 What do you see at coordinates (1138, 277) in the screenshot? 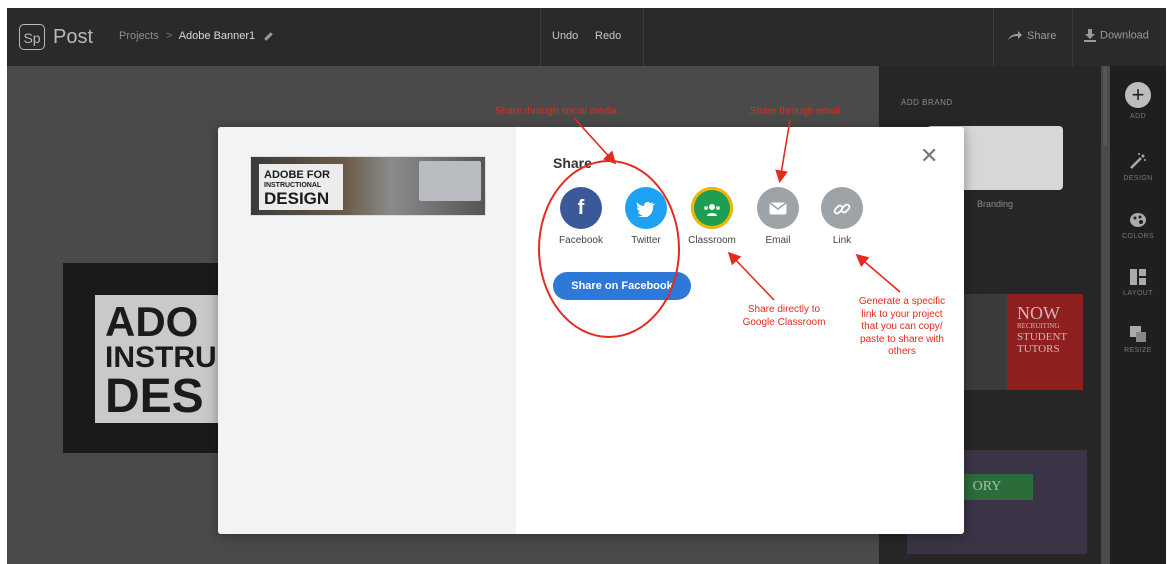
I see `layout-icon` at bounding box center [1138, 277].